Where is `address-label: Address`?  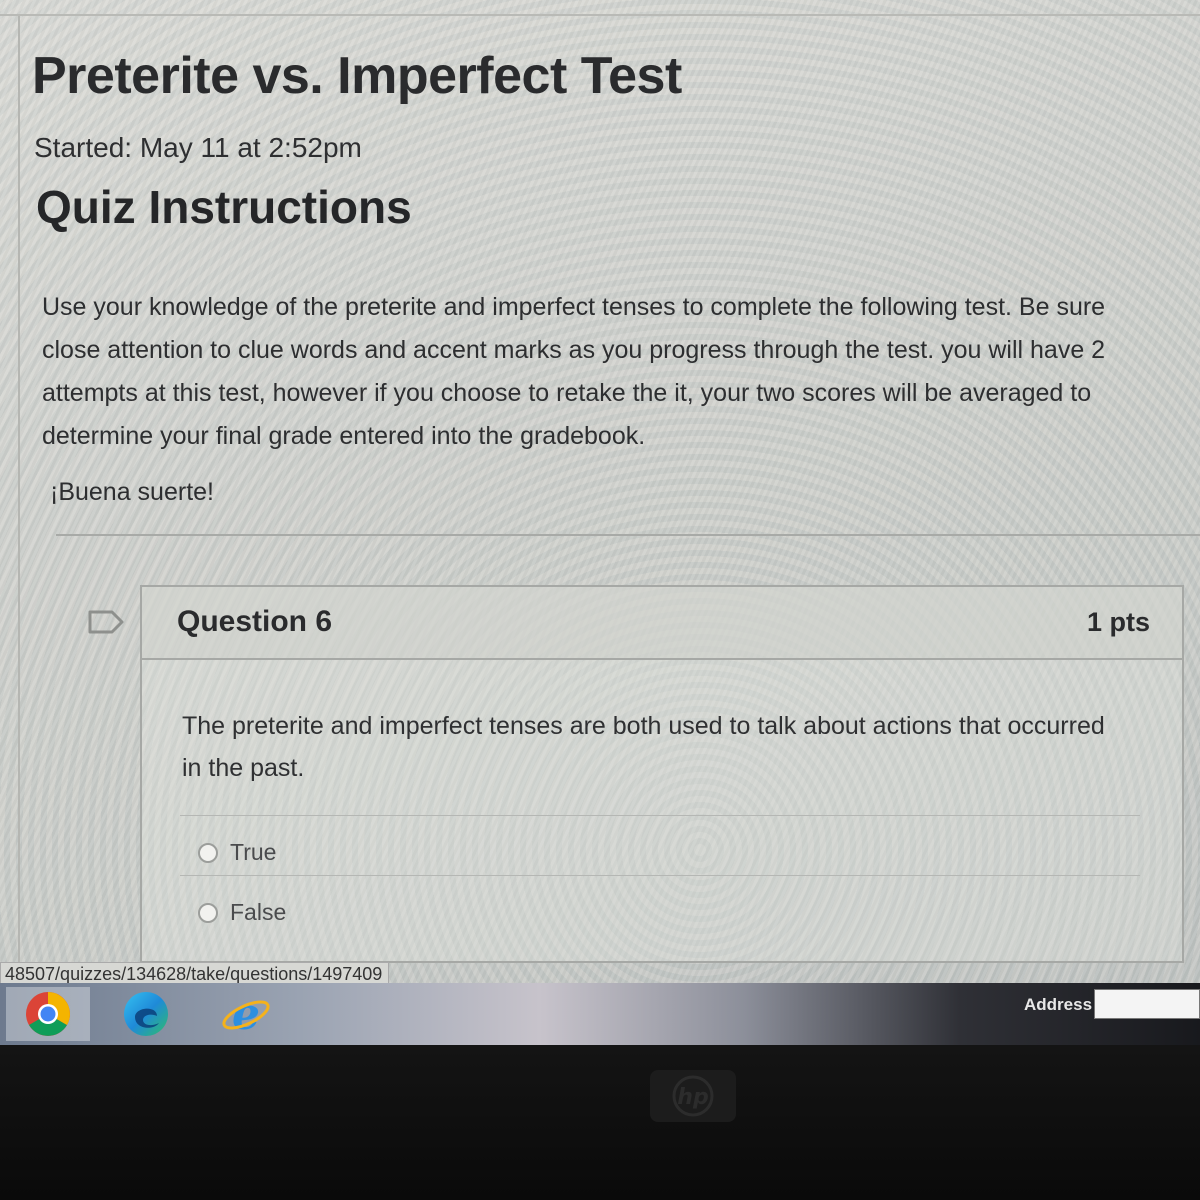
address-label: Address is located at coordinates (1058, 1004).